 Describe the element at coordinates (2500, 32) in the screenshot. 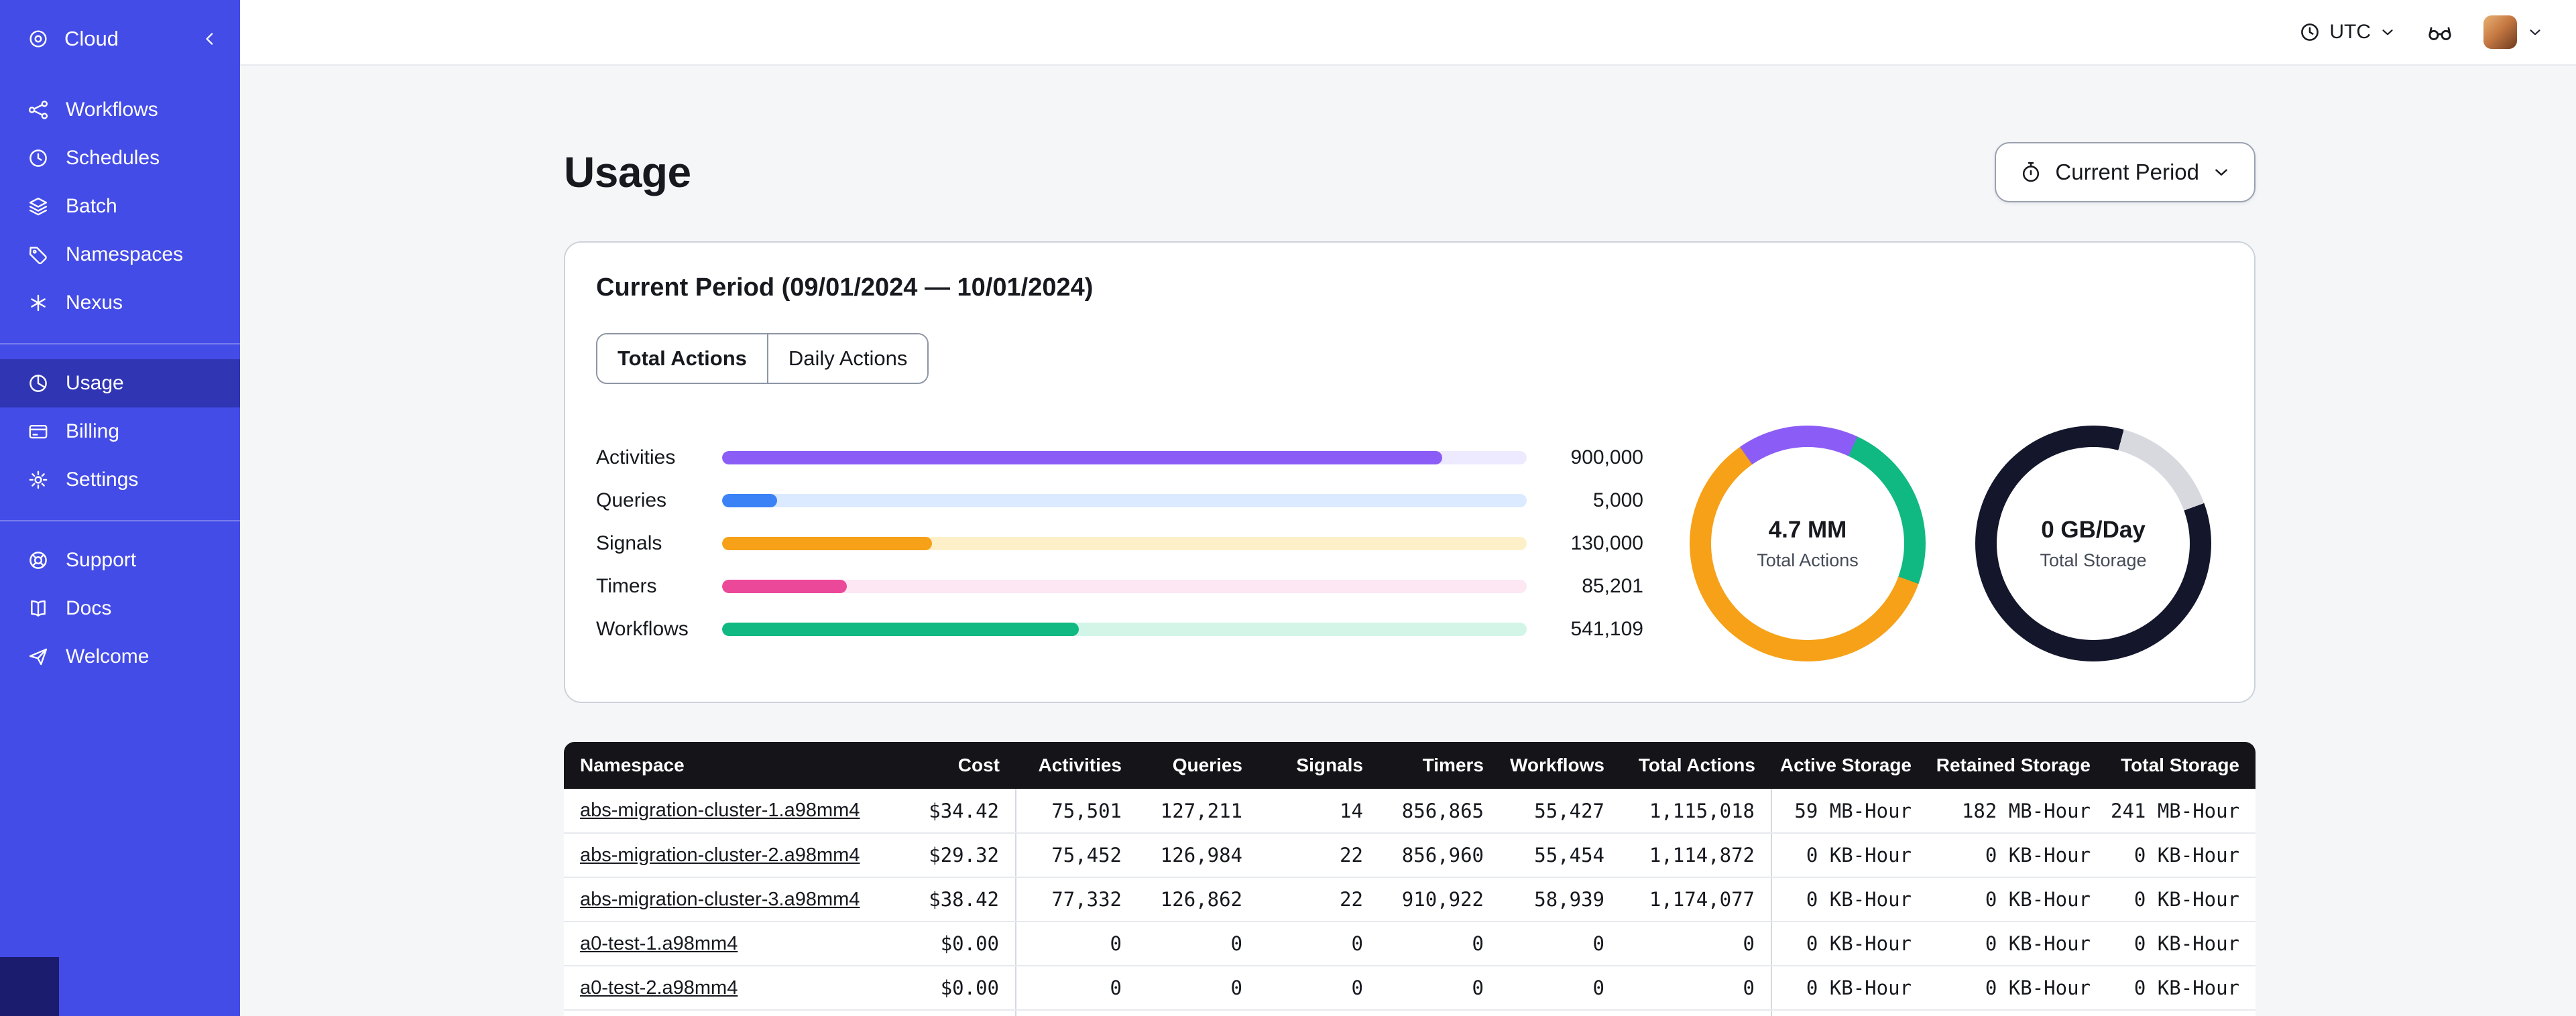

I see `user-avatar` at that location.